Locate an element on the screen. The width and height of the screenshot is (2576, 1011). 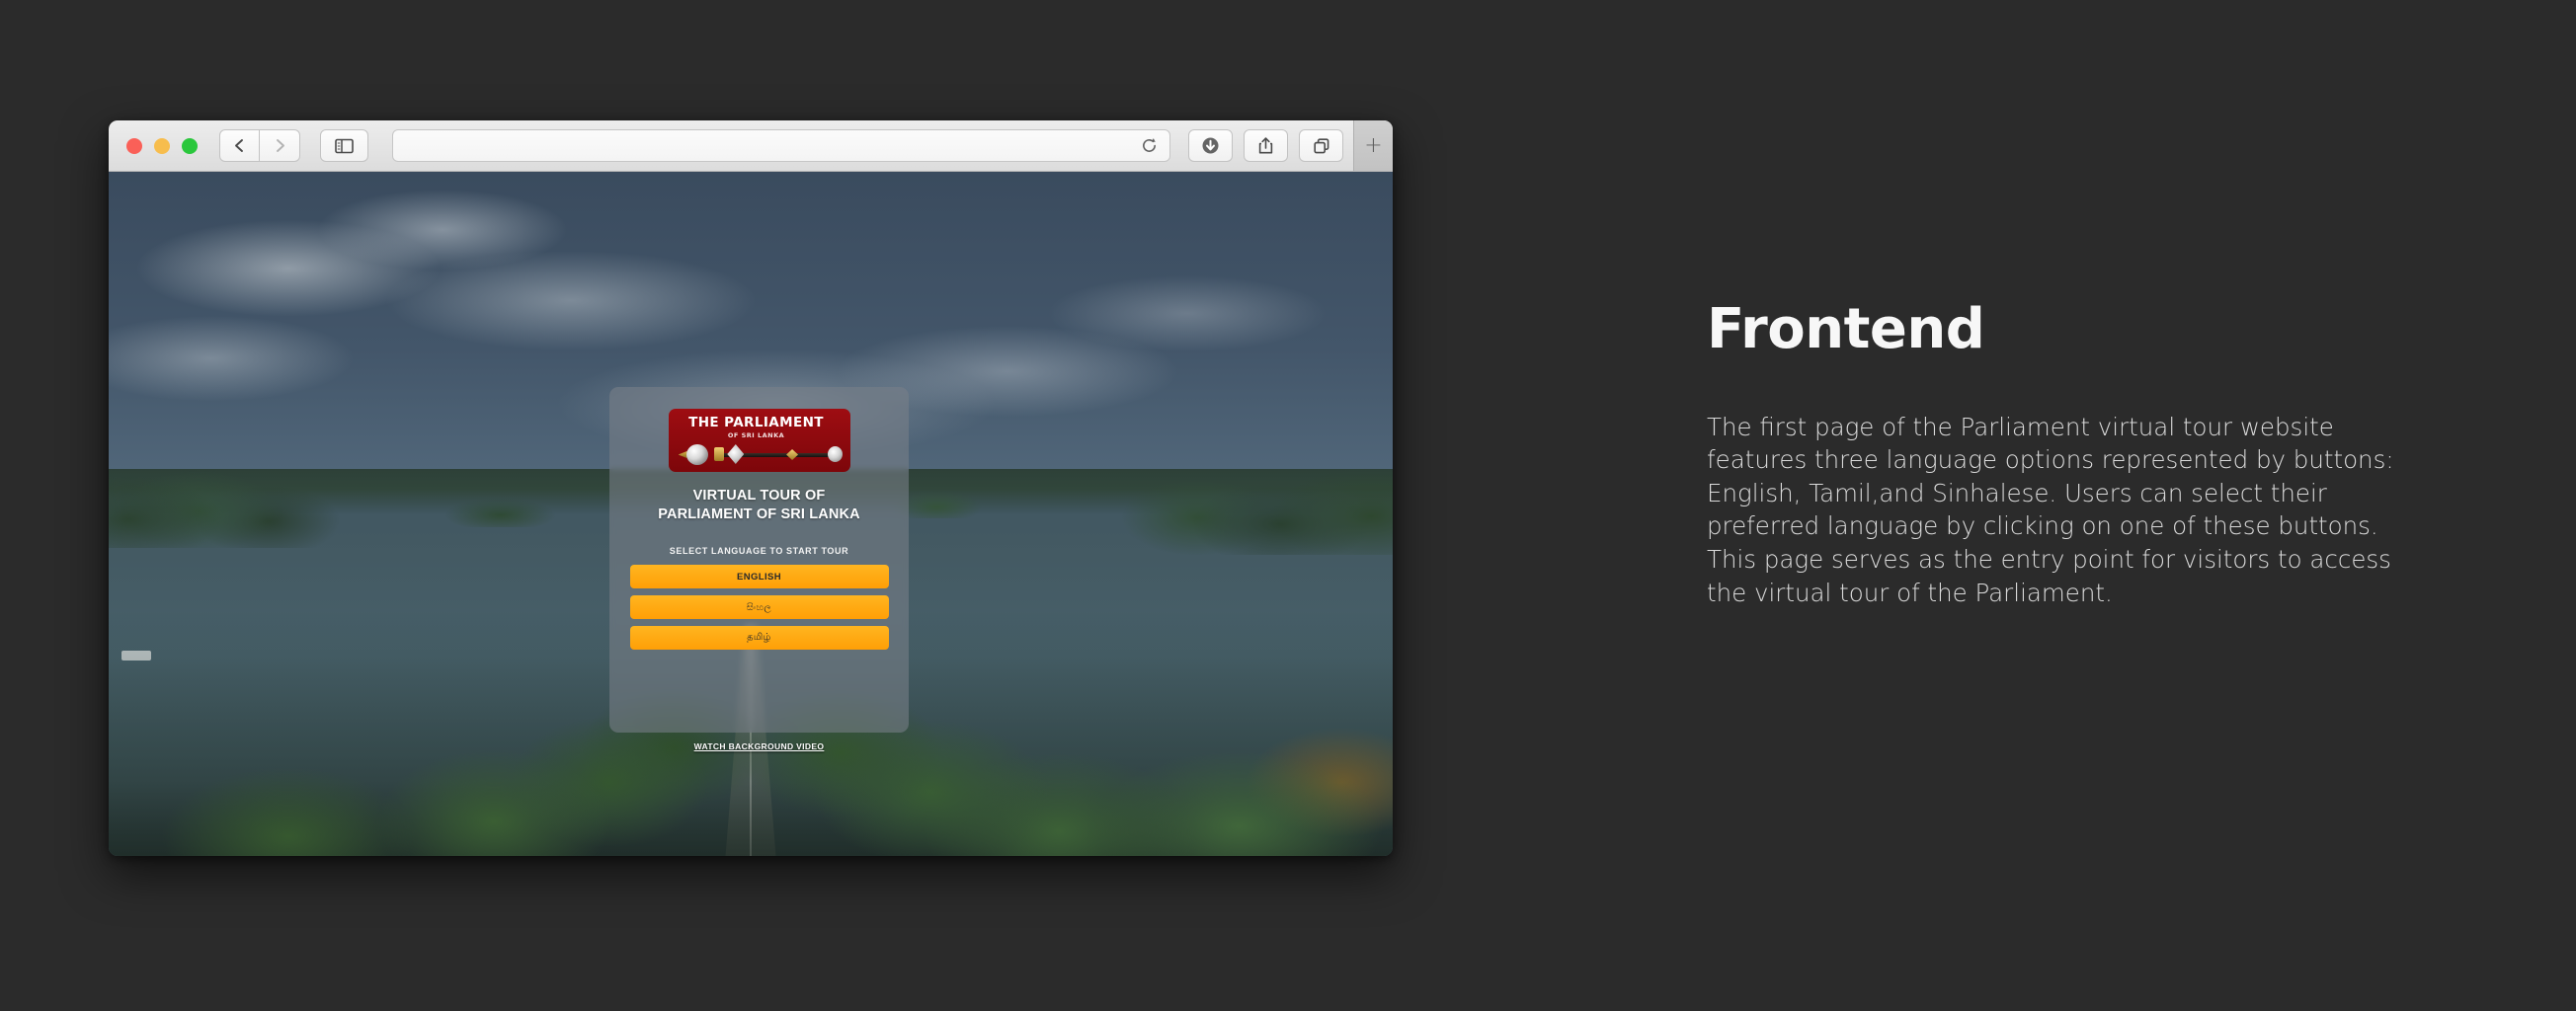
forward-button is located at coordinates (280, 145).